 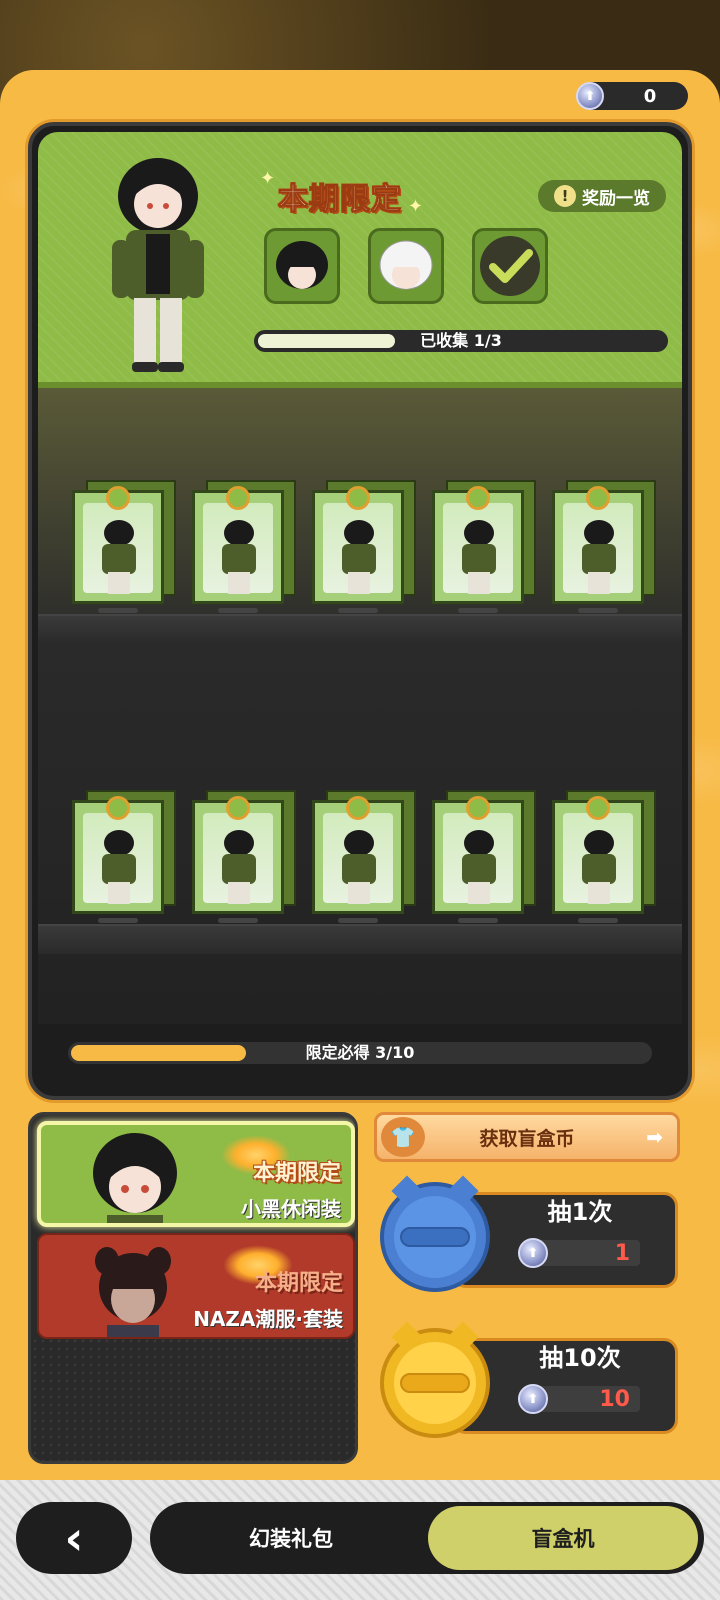 What do you see at coordinates (622, 1253) in the screenshot?
I see `draw-once-cost-value: 1` at bounding box center [622, 1253].